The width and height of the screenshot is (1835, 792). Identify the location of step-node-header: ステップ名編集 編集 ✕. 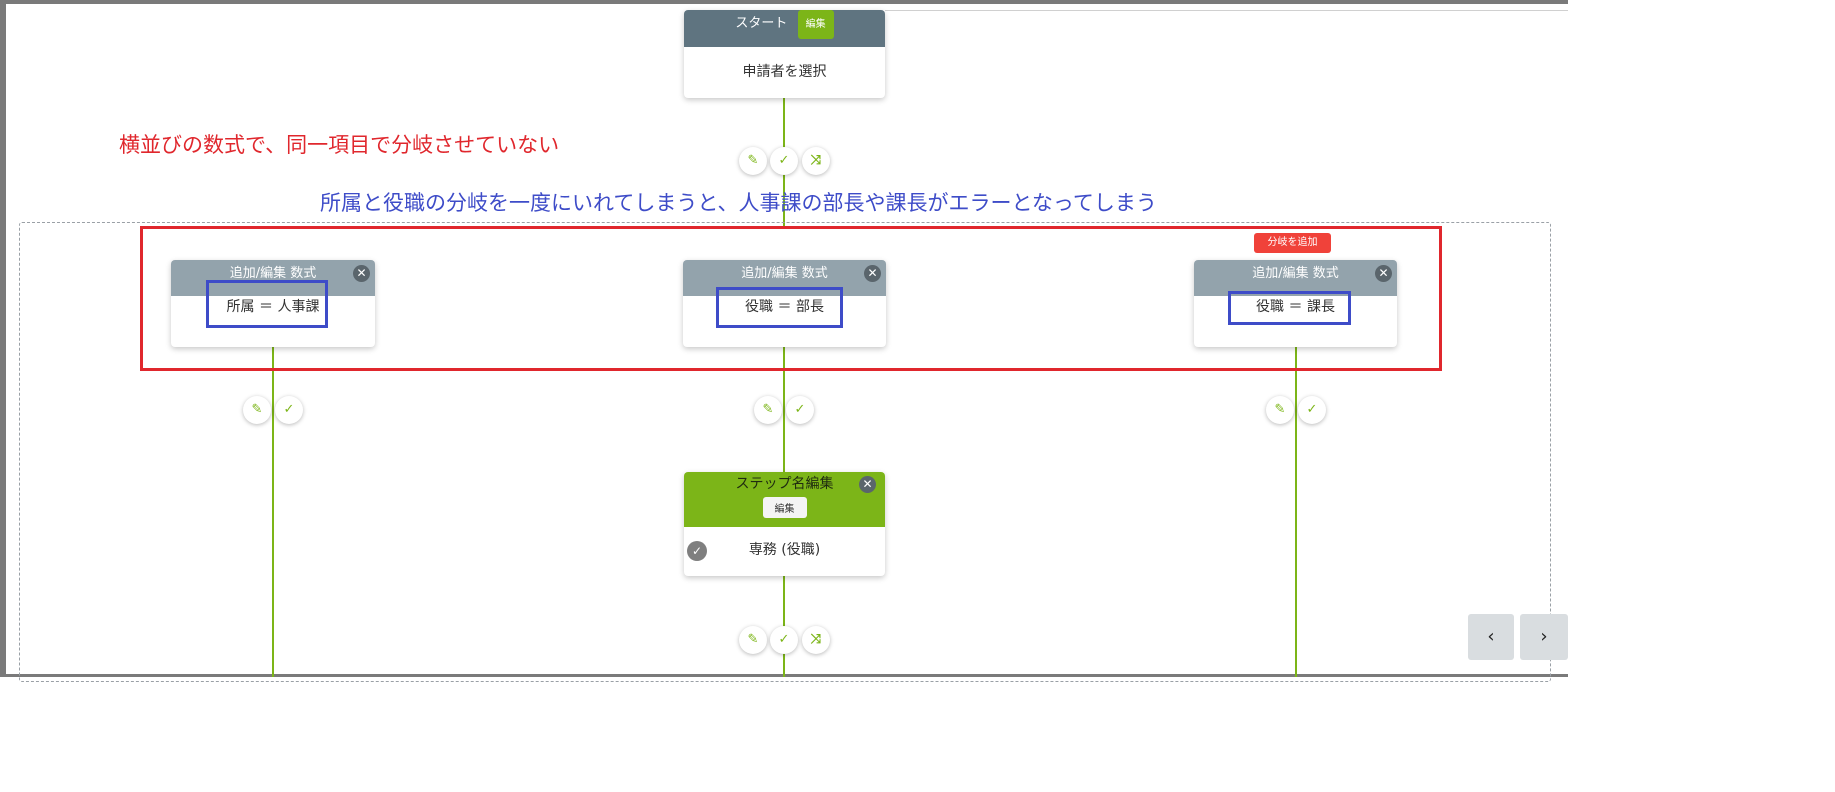
(784, 499).